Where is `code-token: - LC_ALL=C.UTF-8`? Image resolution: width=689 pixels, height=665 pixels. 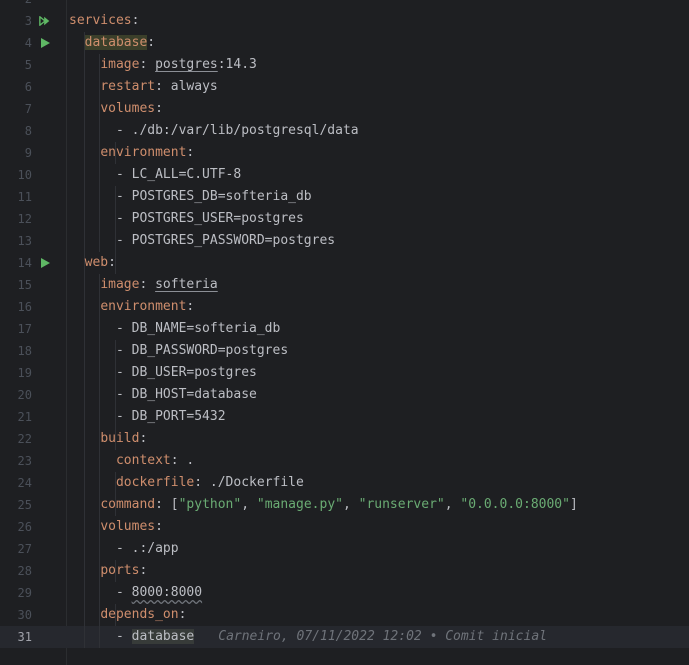 code-token: - LC_ALL=C.UTF-8 is located at coordinates (178, 174).